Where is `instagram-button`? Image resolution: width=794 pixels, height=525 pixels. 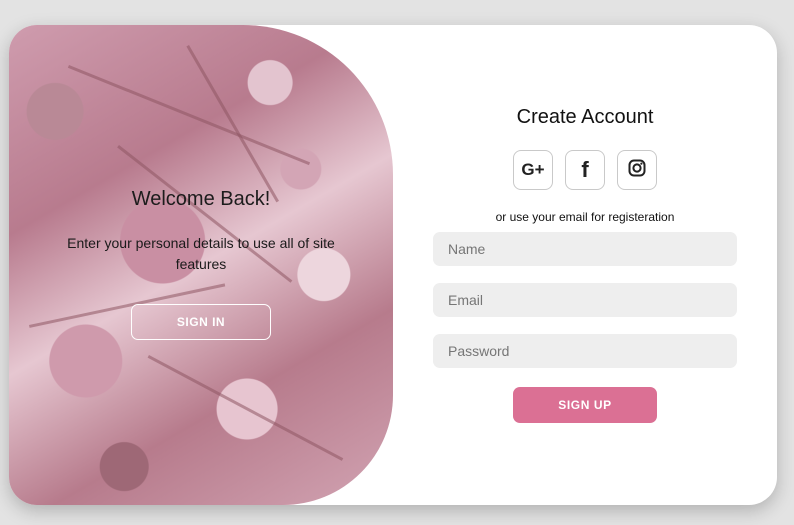 instagram-button is located at coordinates (637, 170).